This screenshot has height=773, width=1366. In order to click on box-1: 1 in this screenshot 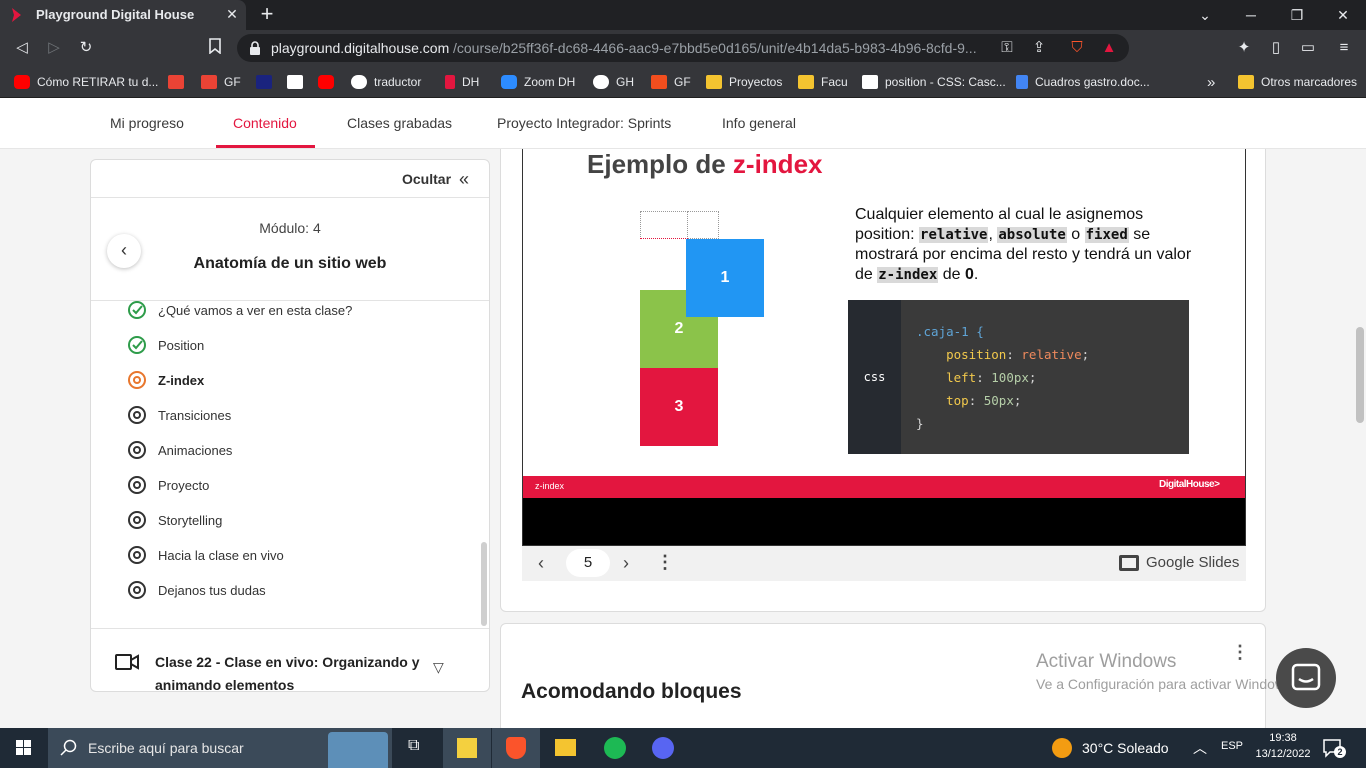, I will do `click(725, 278)`.